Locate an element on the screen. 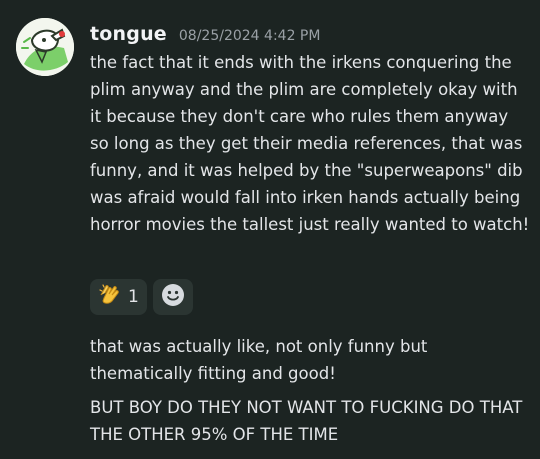  reactions-bar: 1 is located at coordinates (141, 297).